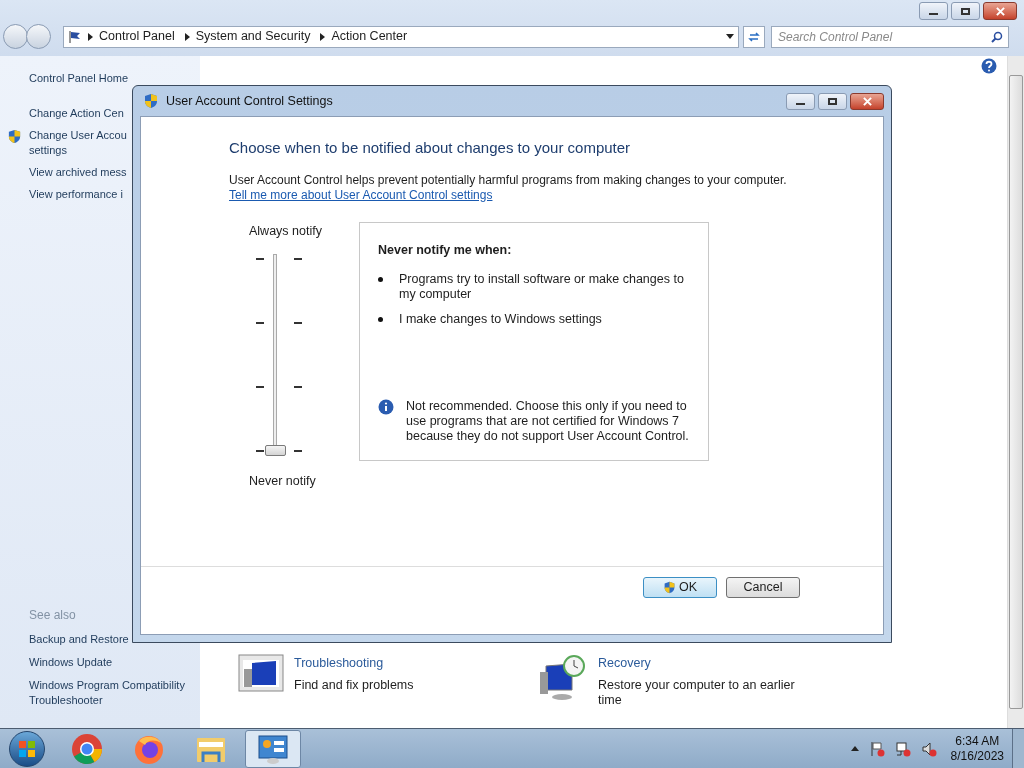 The width and height of the screenshot is (1024, 768). I want to click on address-bar: Control Panel System and Security Action Center, so click(401, 36).